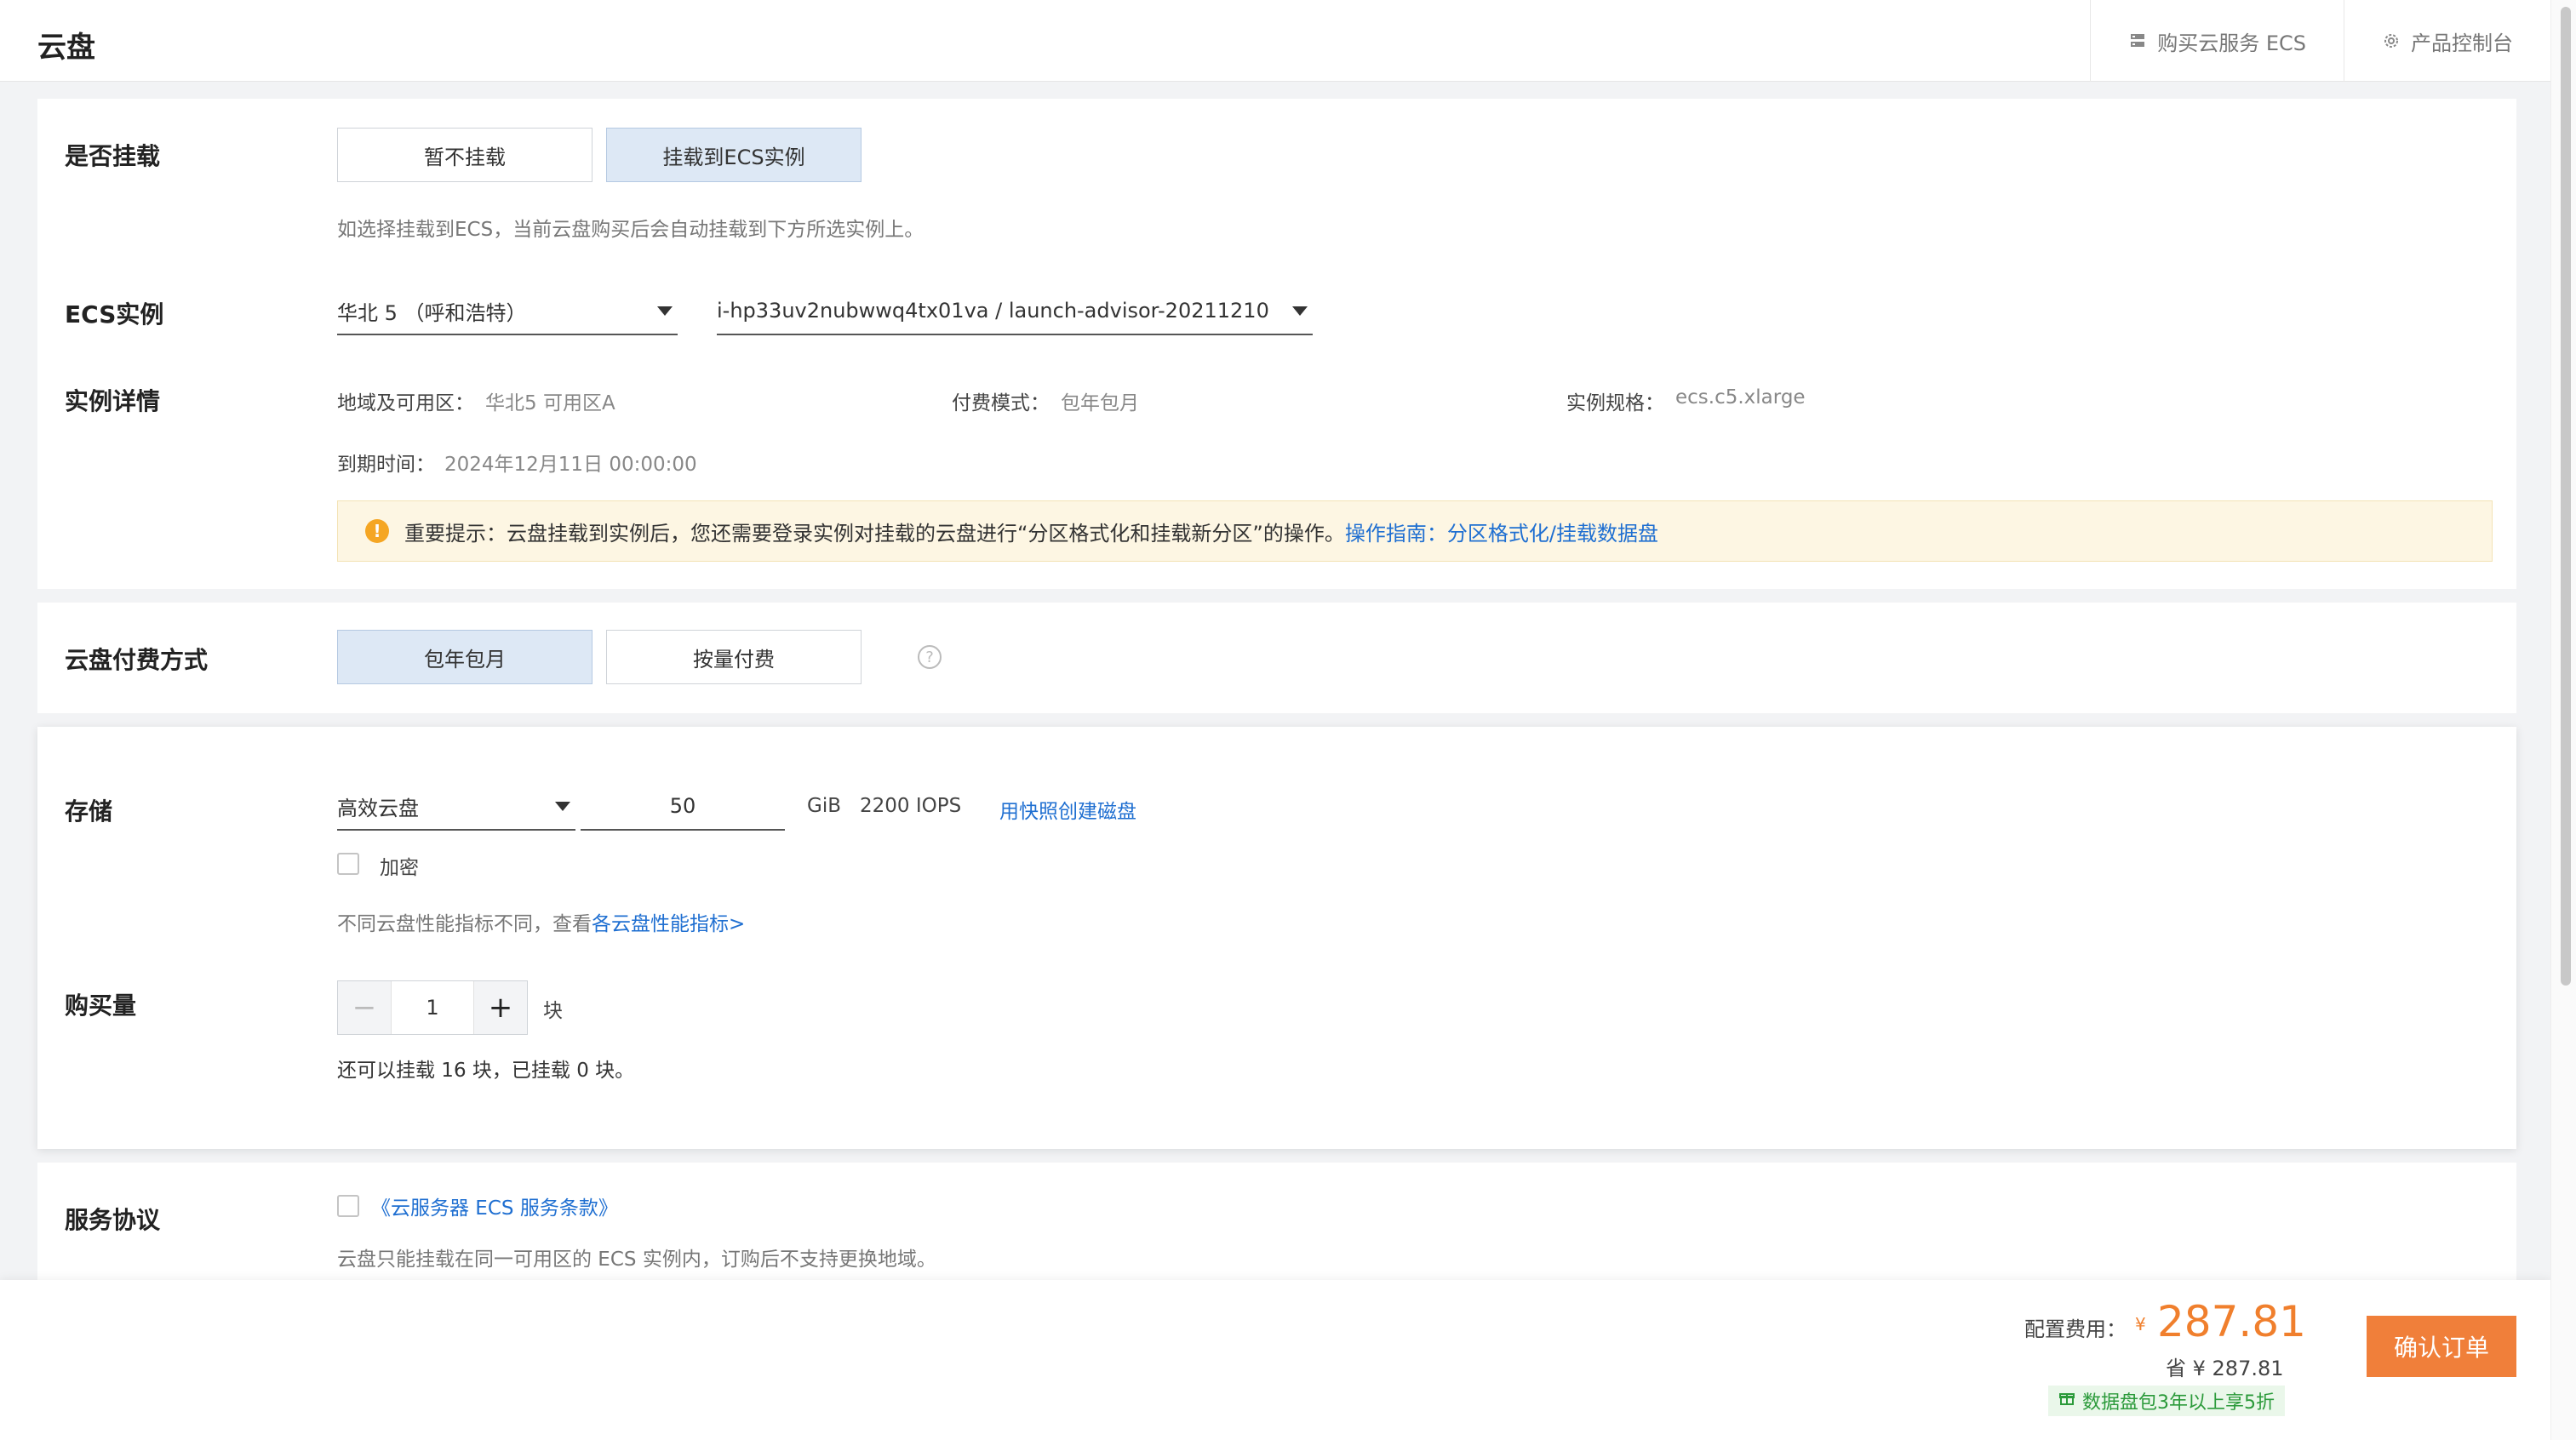 Image resolution: width=2576 pixels, height=1440 pixels. I want to click on pay-as-you-go-button: 按量付费, so click(734, 657).